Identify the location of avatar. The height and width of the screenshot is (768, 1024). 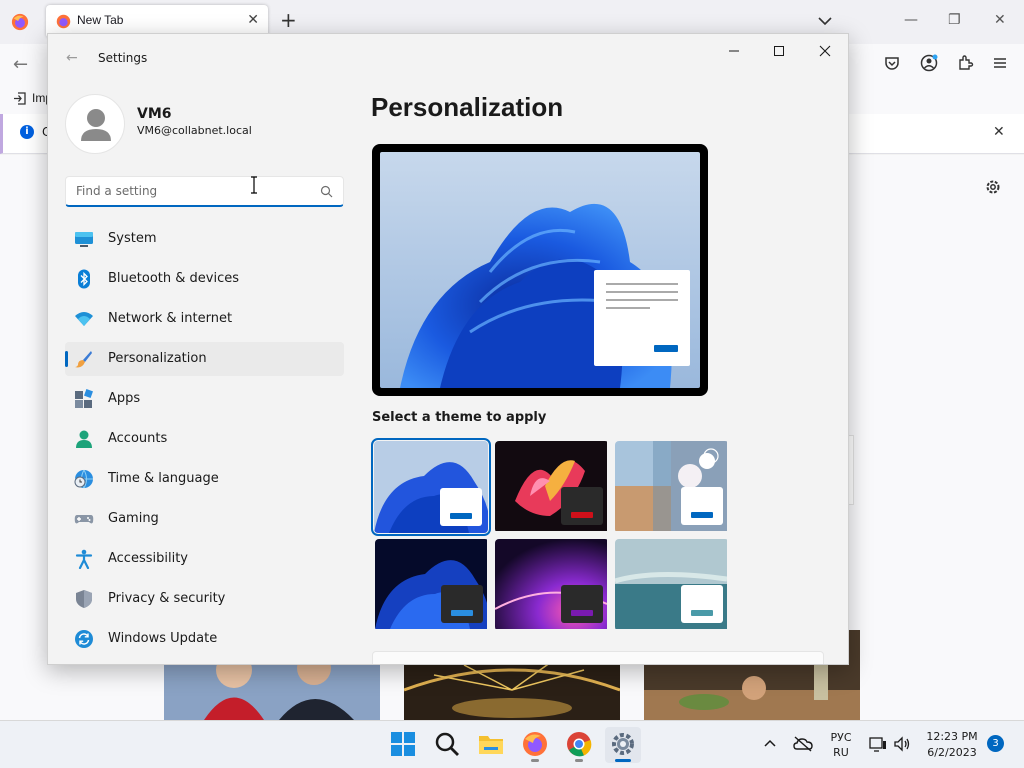
(95, 124).